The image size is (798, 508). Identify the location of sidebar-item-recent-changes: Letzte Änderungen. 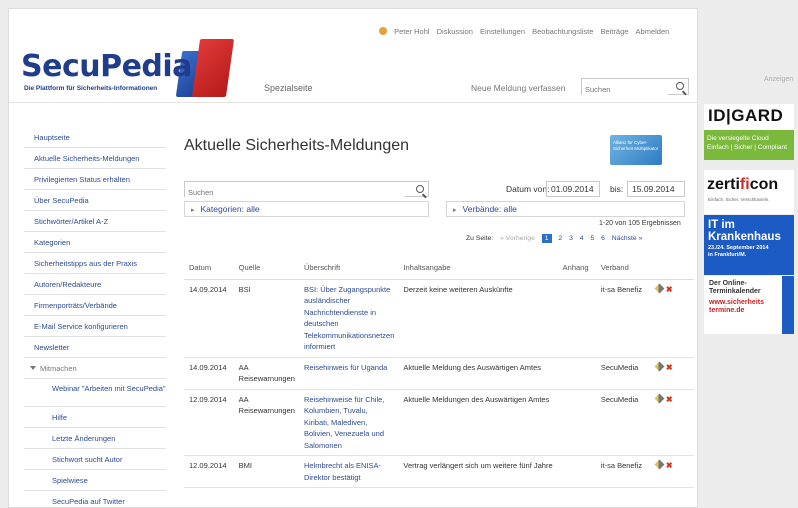
(95, 438).